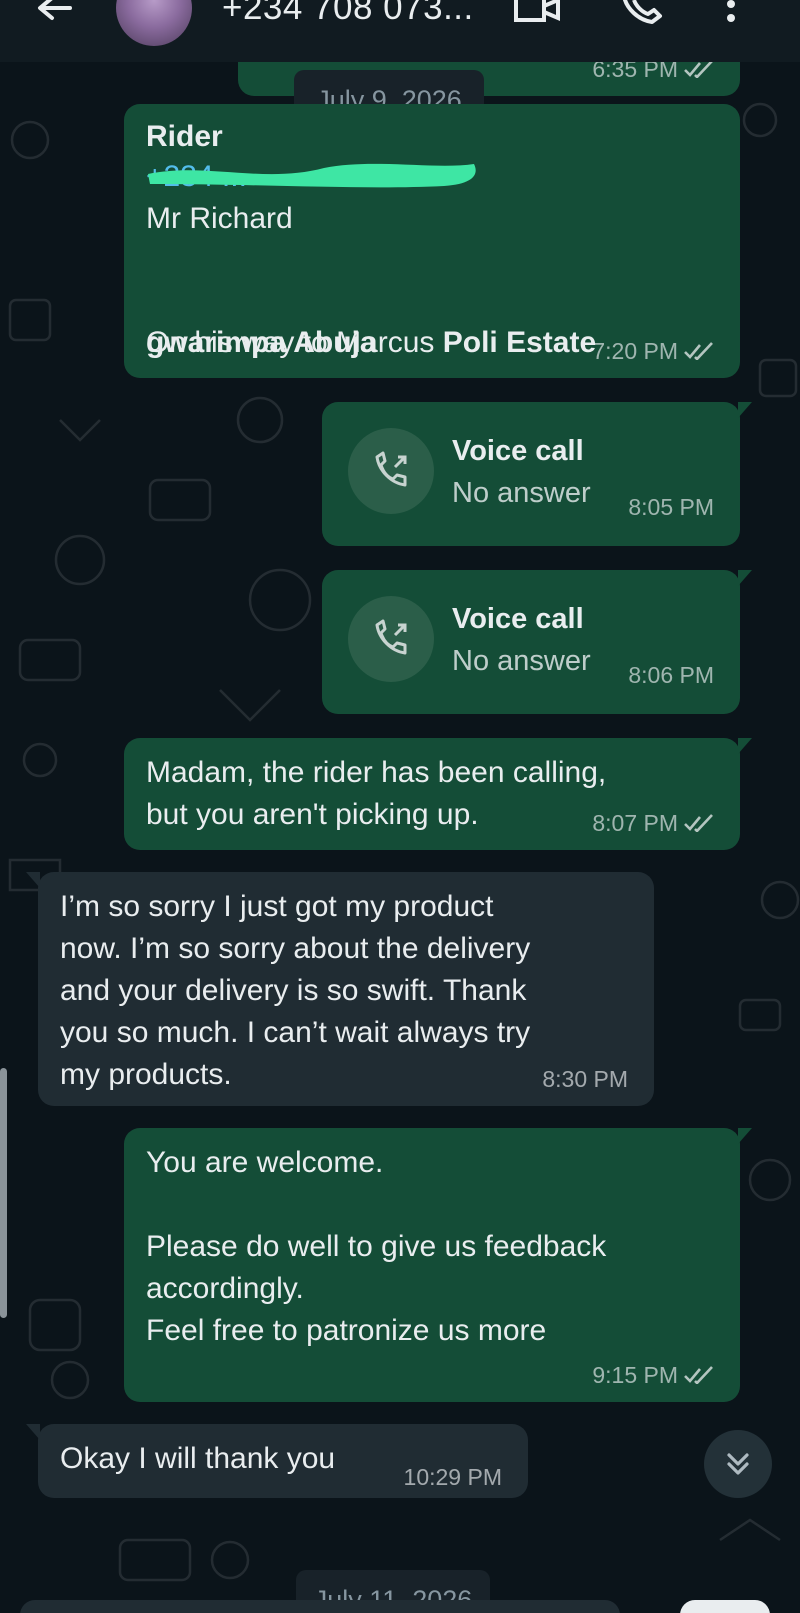 This screenshot has width=800, height=1613. What do you see at coordinates (642, 13) in the screenshot?
I see `phone-icon` at bounding box center [642, 13].